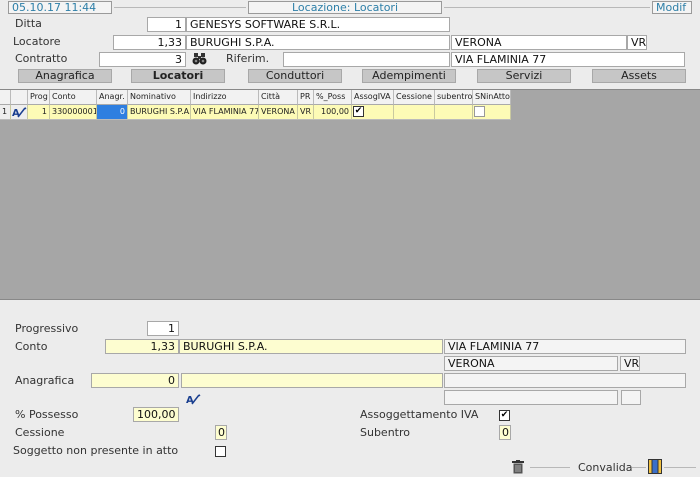 The image size is (700, 477). I want to click on grid-header-citta: Città, so click(278, 97).